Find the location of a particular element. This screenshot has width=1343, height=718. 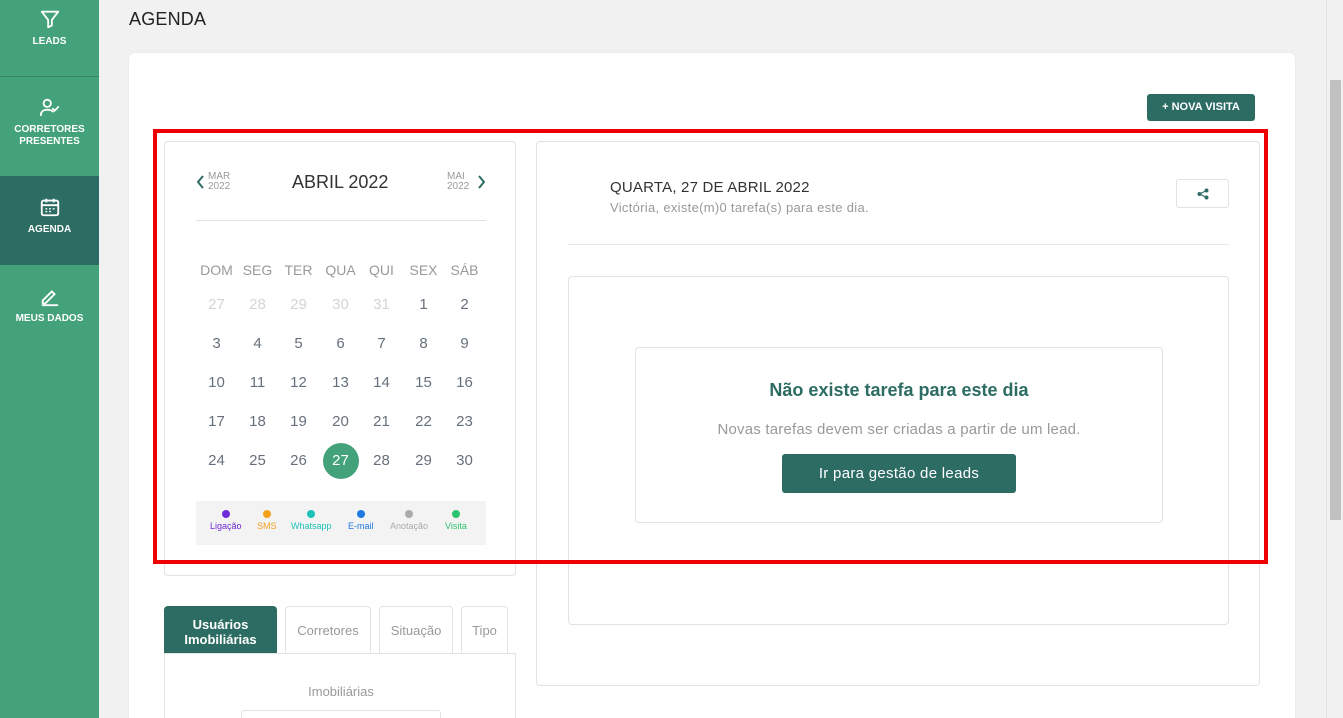

legend-item: SMS is located at coordinates (267, 520).